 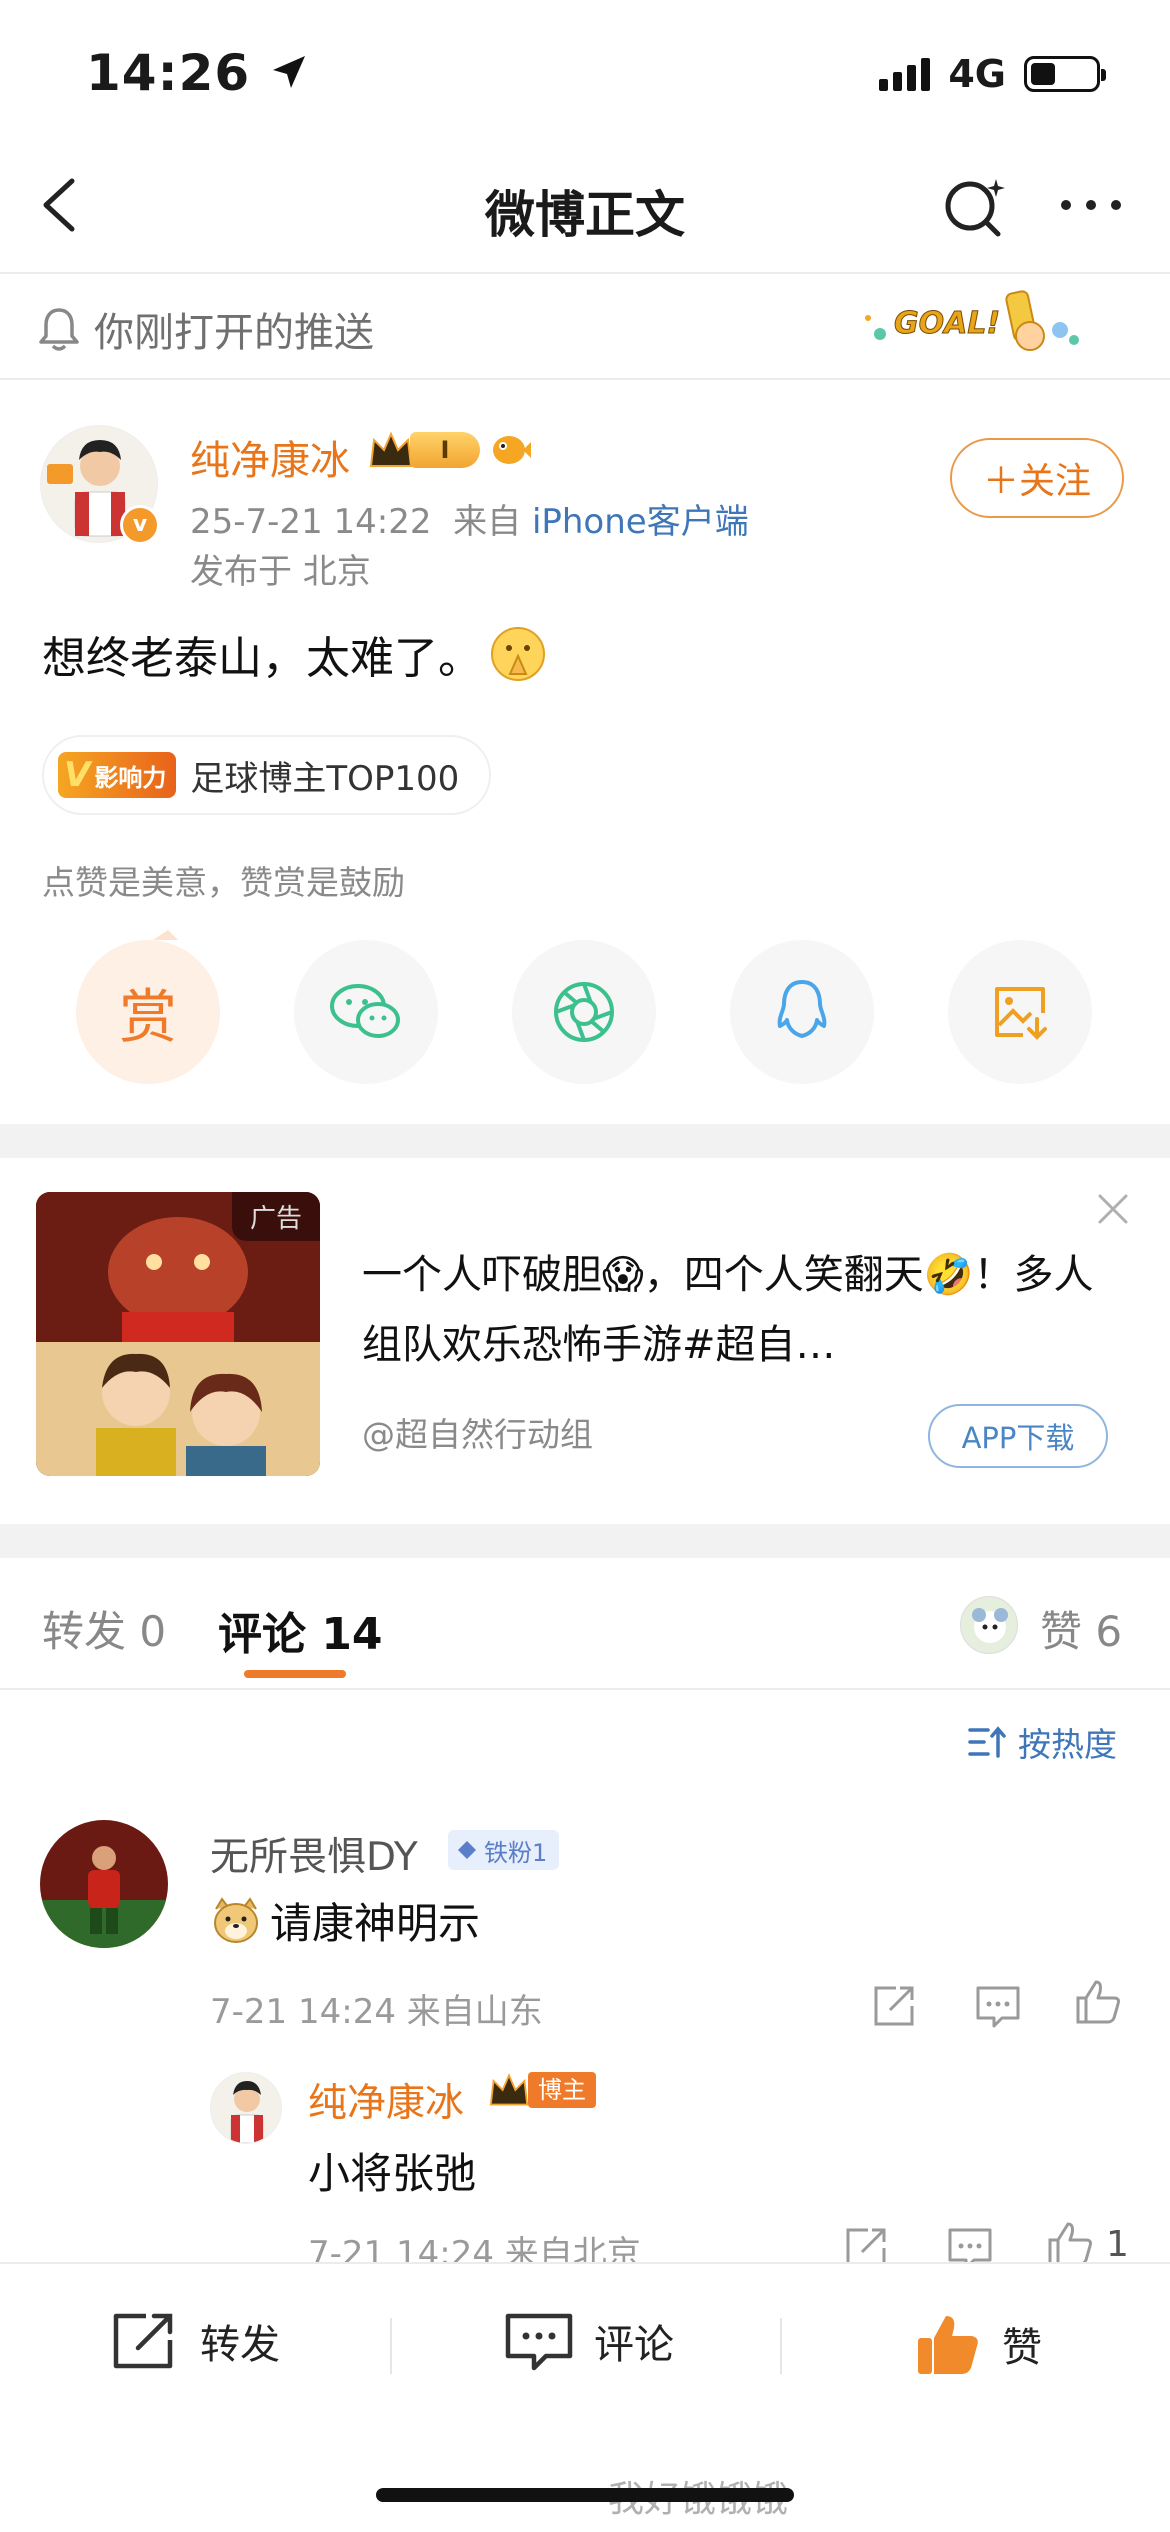 What do you see at coordinates (469, 522) in the screenshot?
I see `post-meta: 25-7-21 14:22 来自 iPhone客户端` at bounding box center [469, 522].